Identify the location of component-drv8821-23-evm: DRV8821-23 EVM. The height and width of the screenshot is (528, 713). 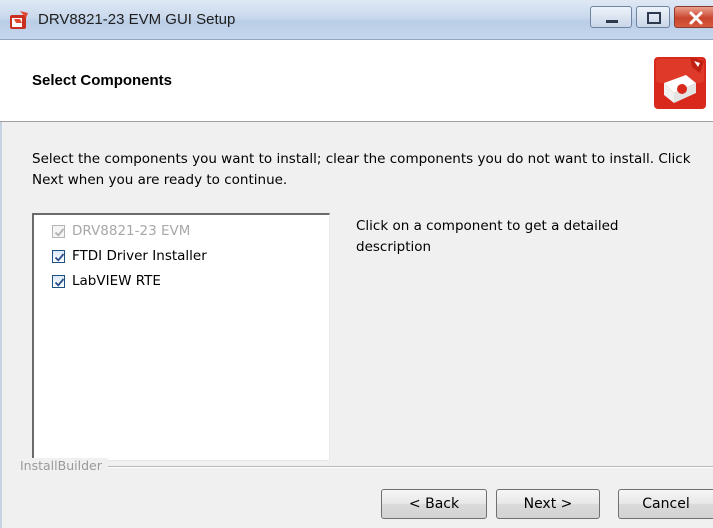
(121, 231).